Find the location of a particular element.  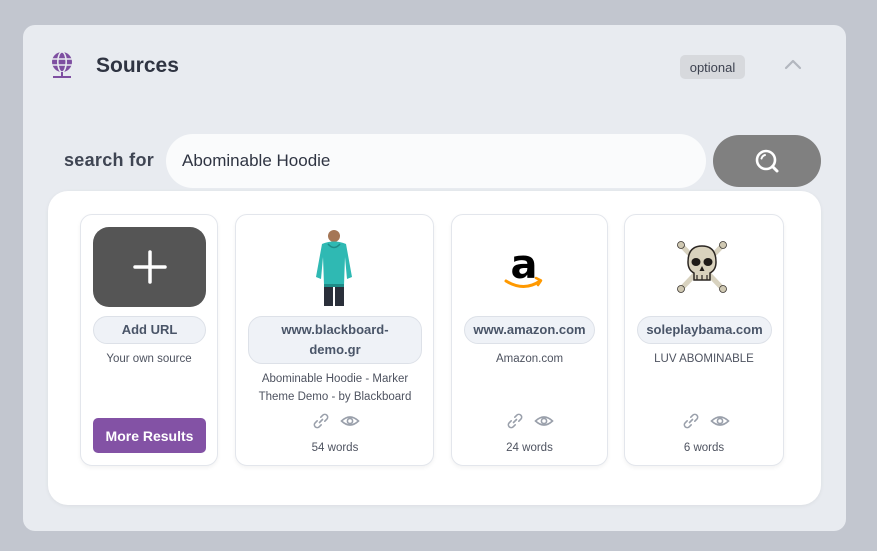

search-button is located at coordinates (767, 161).